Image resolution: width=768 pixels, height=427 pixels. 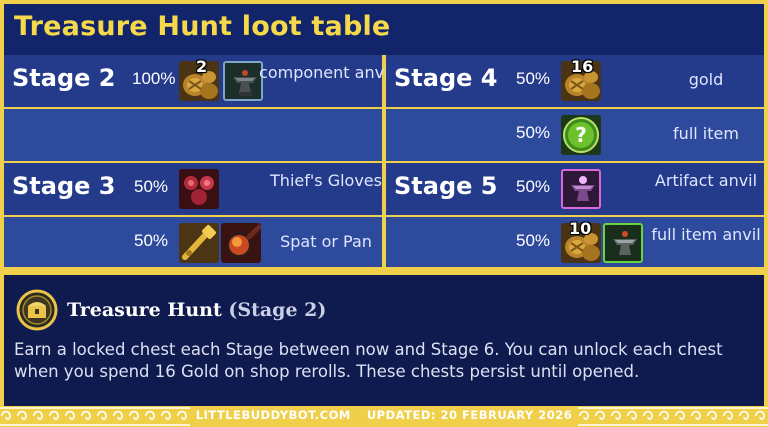 What do you see at coordinates (193, 135) in the screenshot?
I see `stage-2-row-empty` at bounding box center [193, 135].